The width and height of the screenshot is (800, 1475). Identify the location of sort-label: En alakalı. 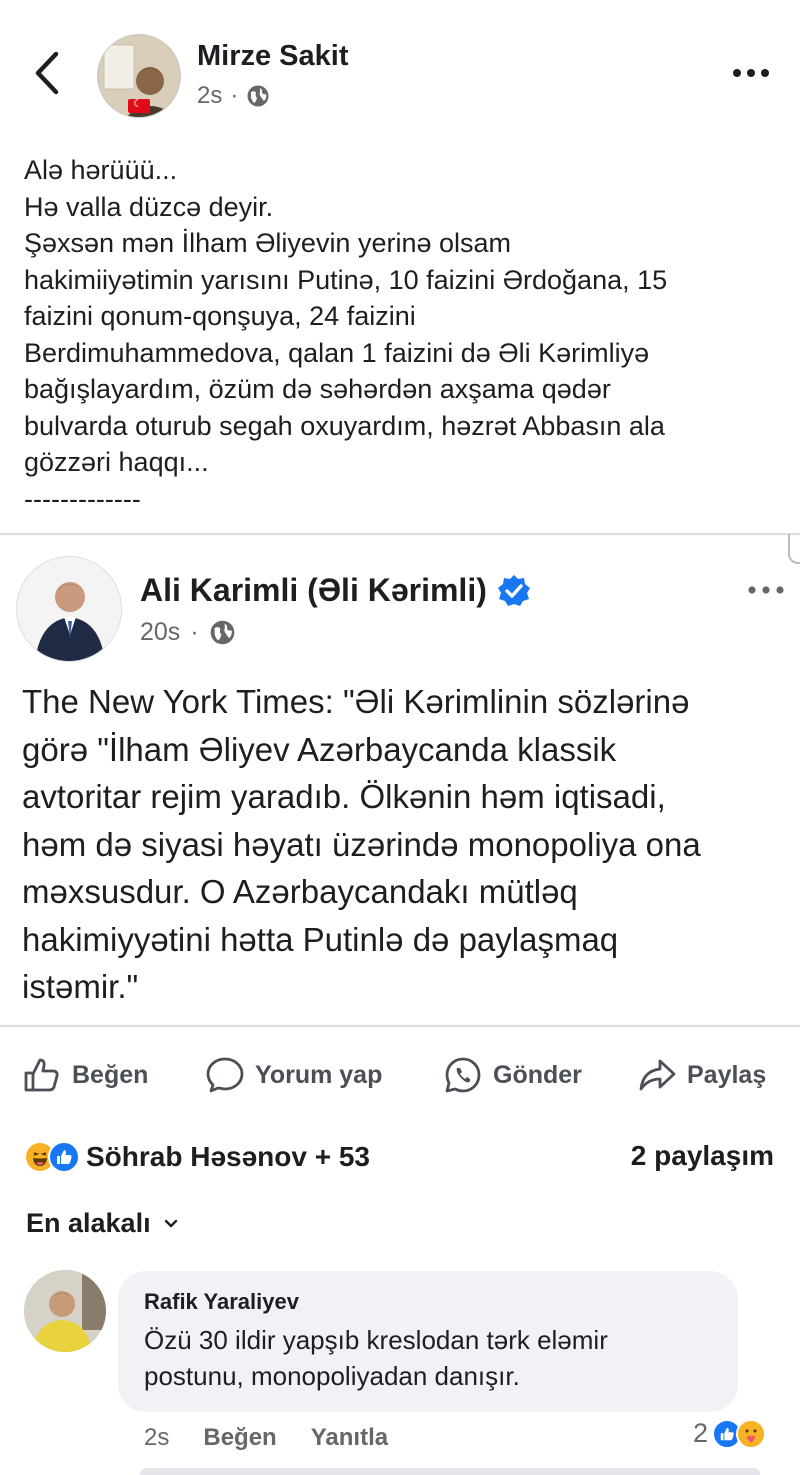
(88, 1223).